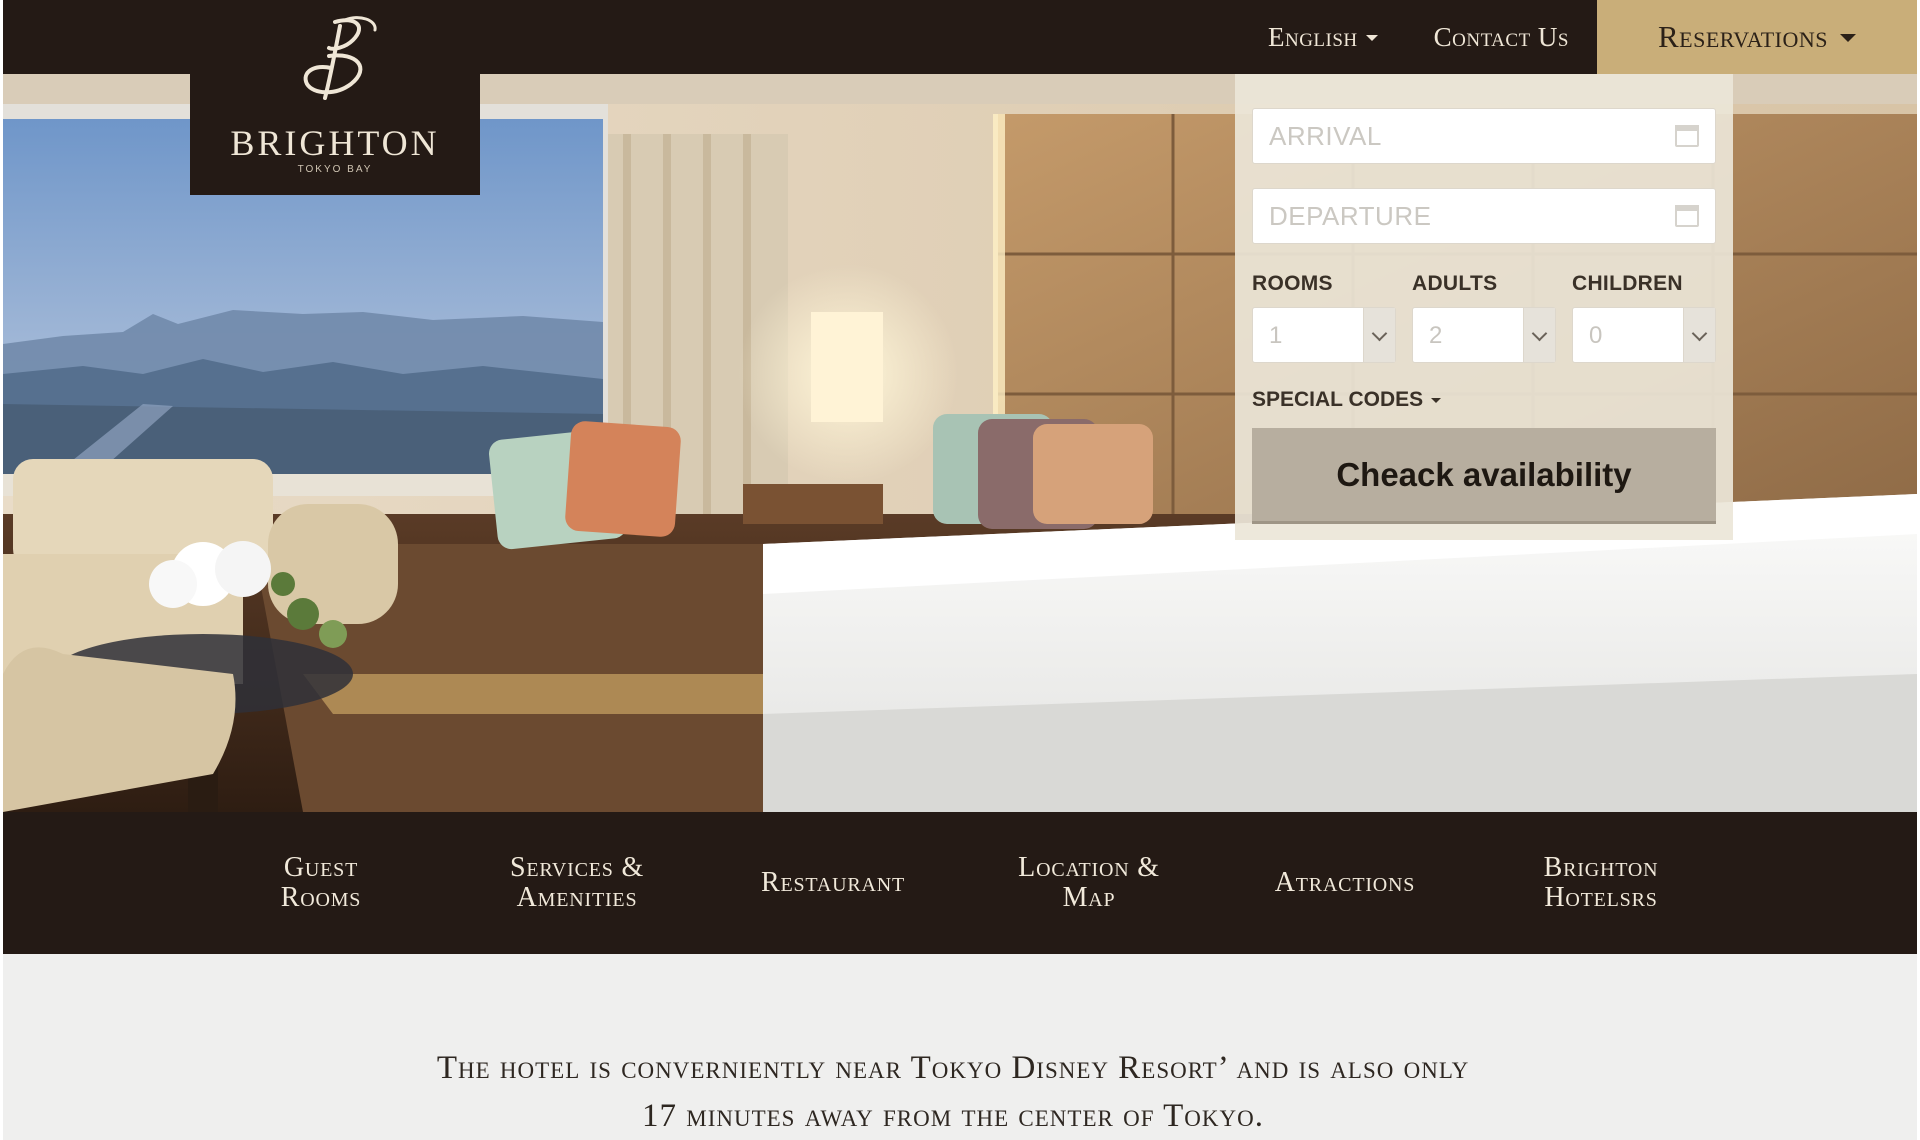 This screenshot has height=1140, width=1920. Describe the element at coordinates (1345, 883) in the screenshot. I see `nav-attractions: Atractions` at that location.